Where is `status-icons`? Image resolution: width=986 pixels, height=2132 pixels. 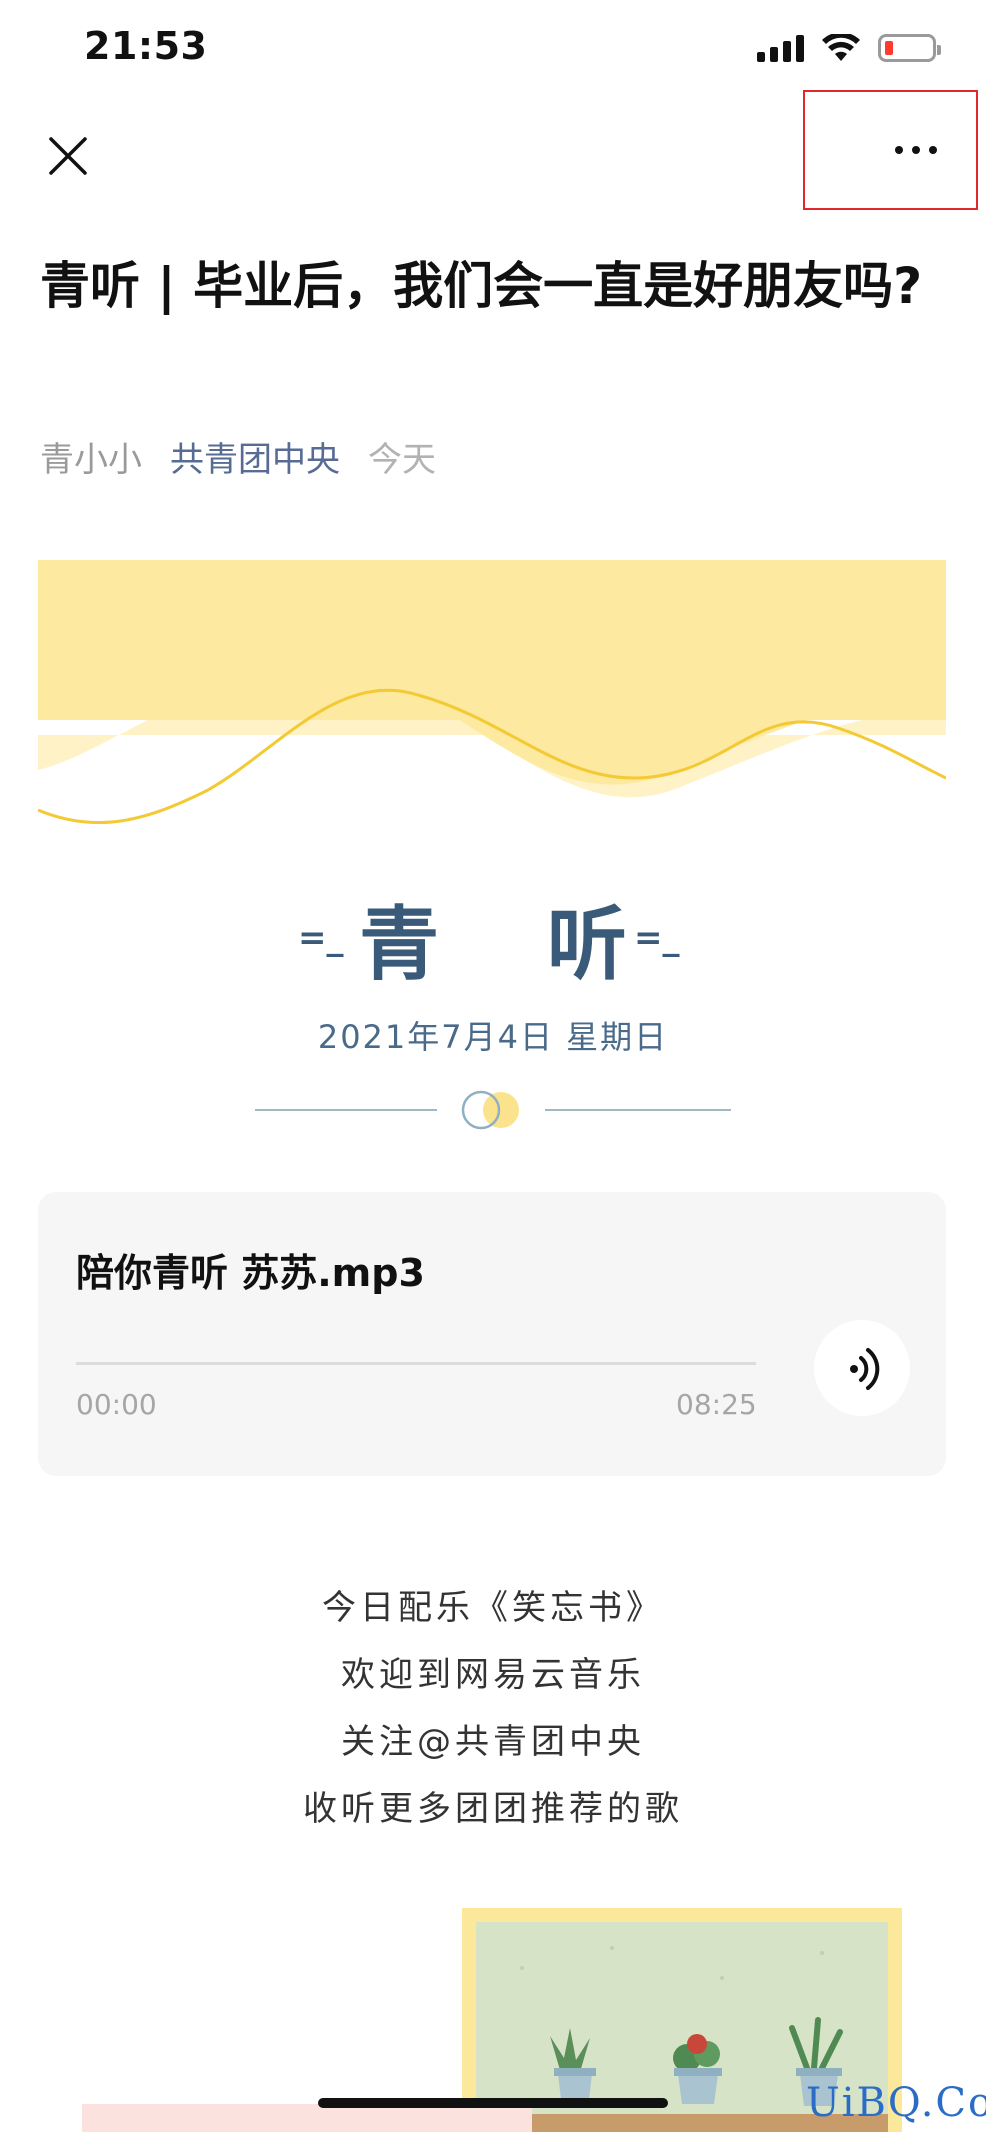
status-icons is located at coordinates (849, 48).